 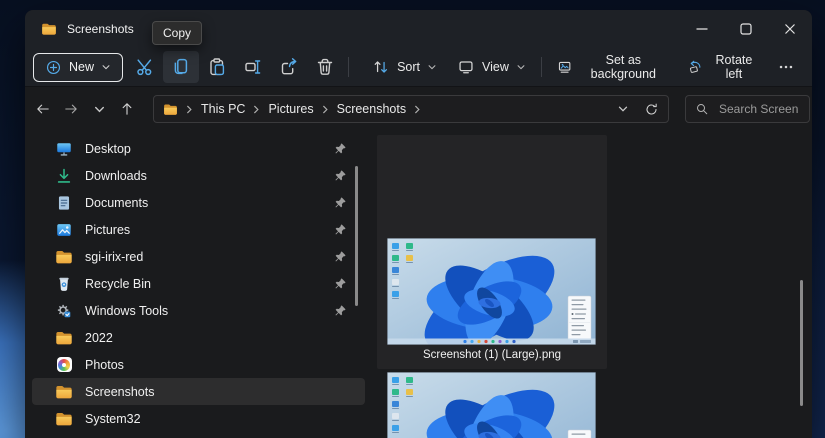 I want to click on set-as-background-label: Set as background, so click(x=623, y=67).